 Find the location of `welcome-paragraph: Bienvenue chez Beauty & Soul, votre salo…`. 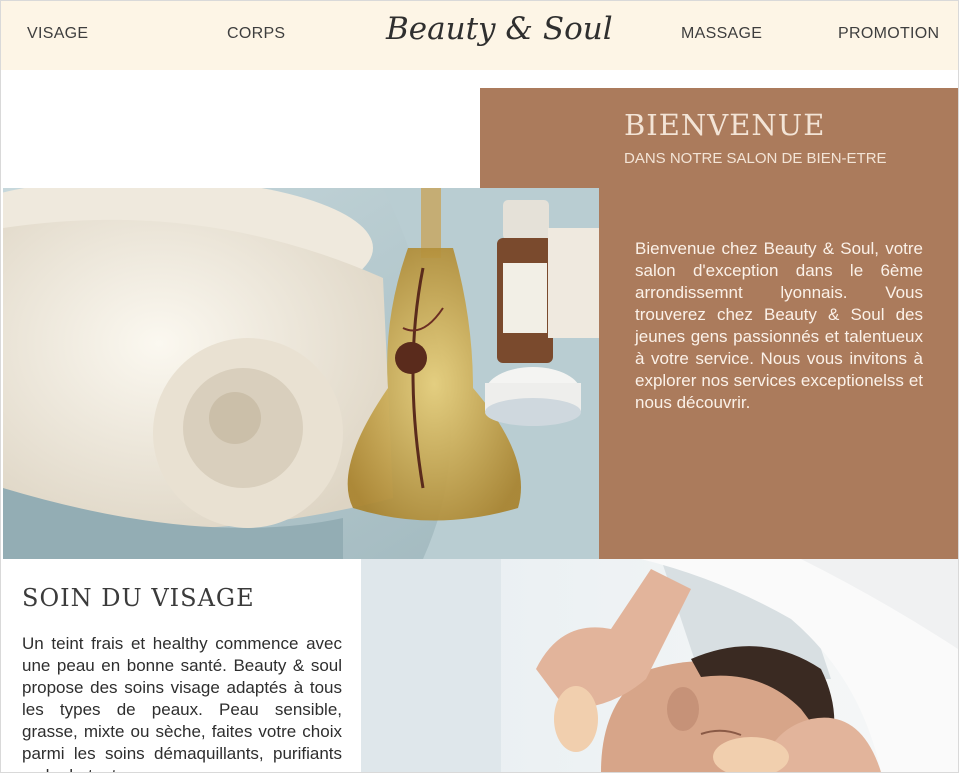

welcome-paragraph: Bienvenue chez Beauty & Soul, votre salo… is located at coordinates (779, 325).